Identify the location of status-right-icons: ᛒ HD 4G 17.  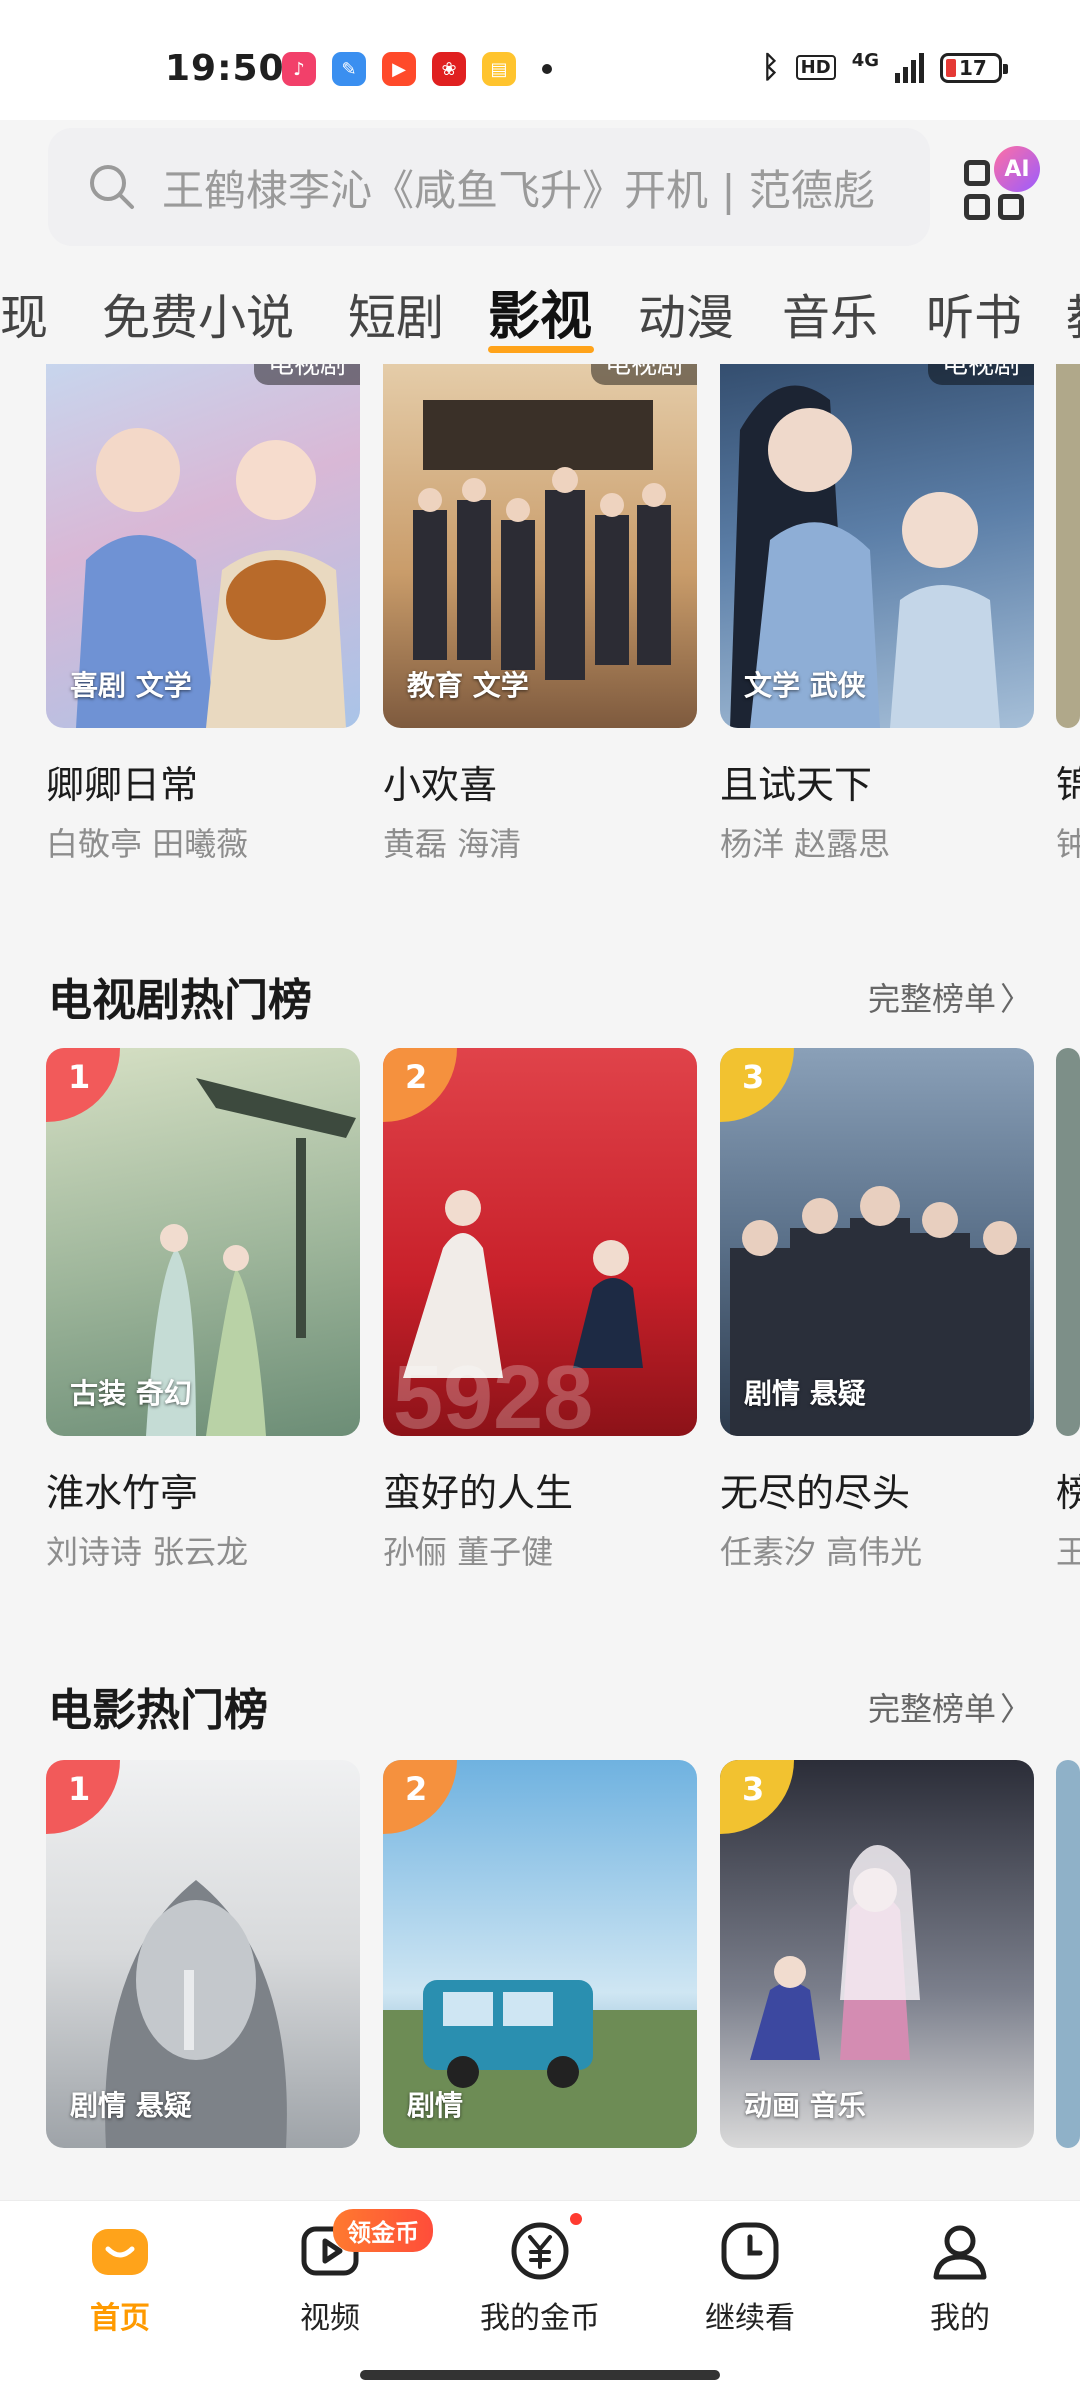
(884, 67).